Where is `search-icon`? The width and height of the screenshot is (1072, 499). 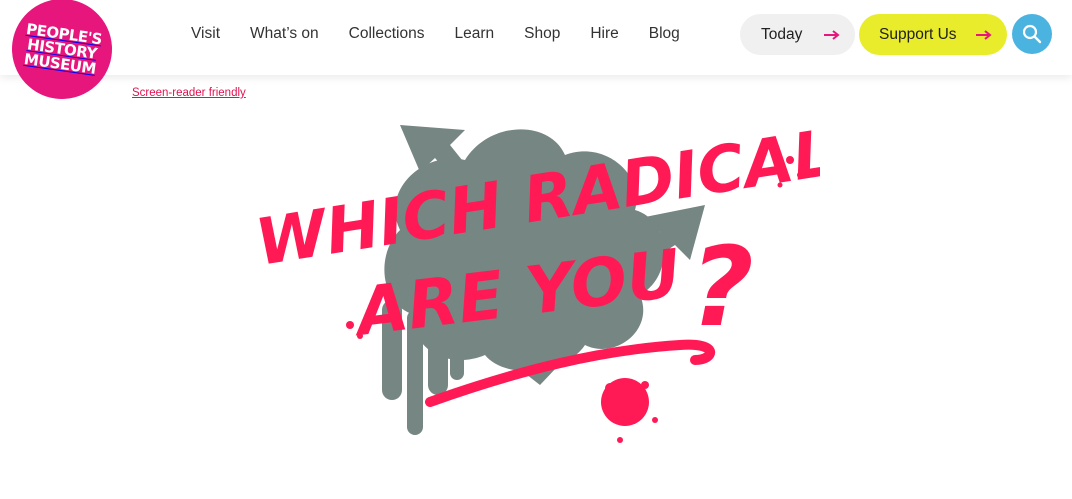 search-icon is located at coordinates (1032, 34).